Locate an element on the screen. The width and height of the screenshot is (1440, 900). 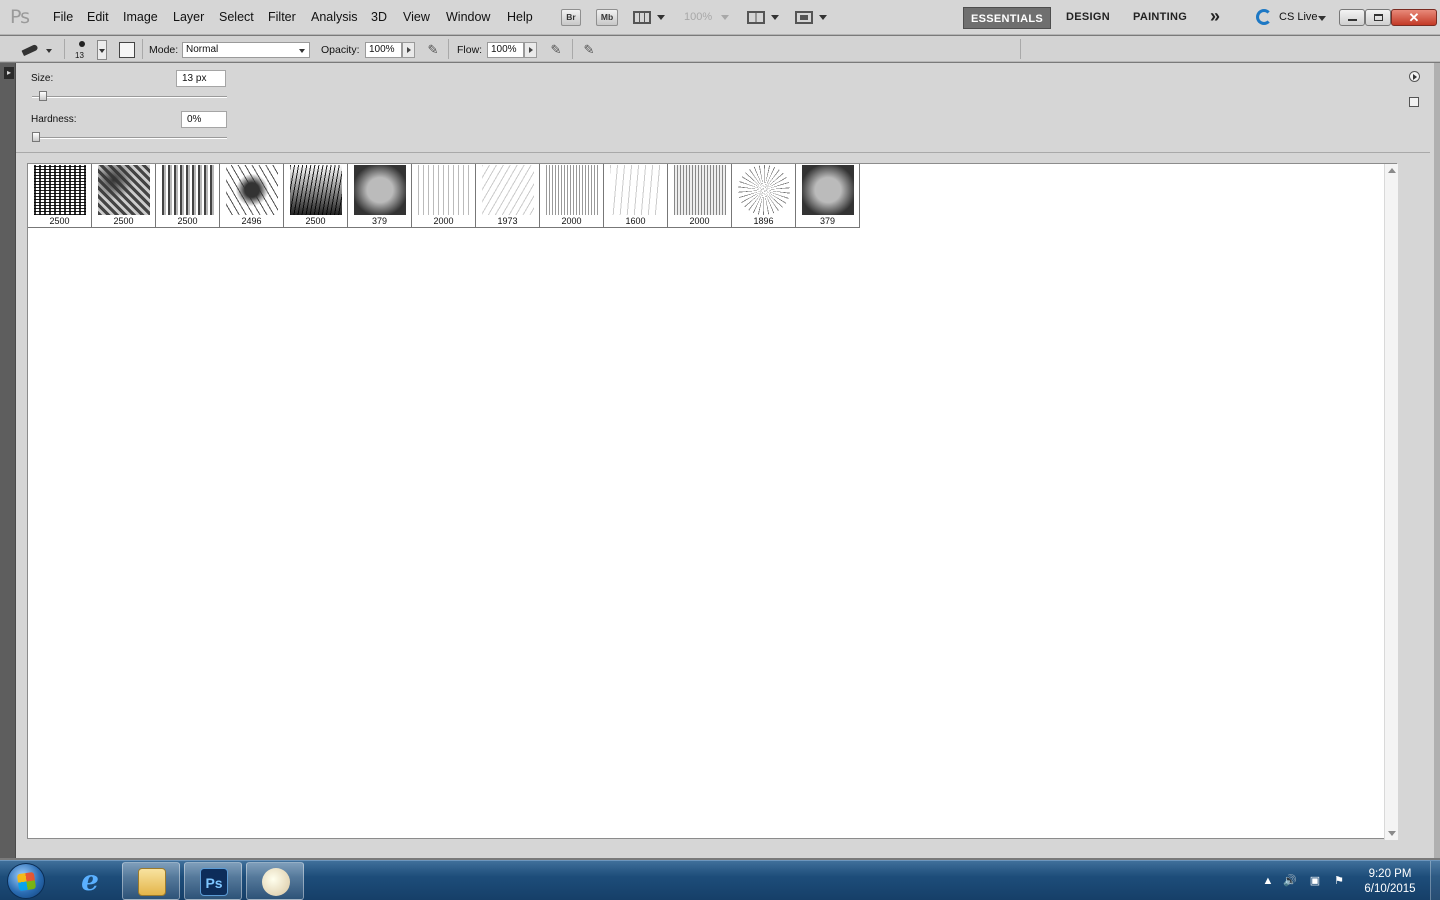
windows-logo-icon is located at coordinates (26, 881).